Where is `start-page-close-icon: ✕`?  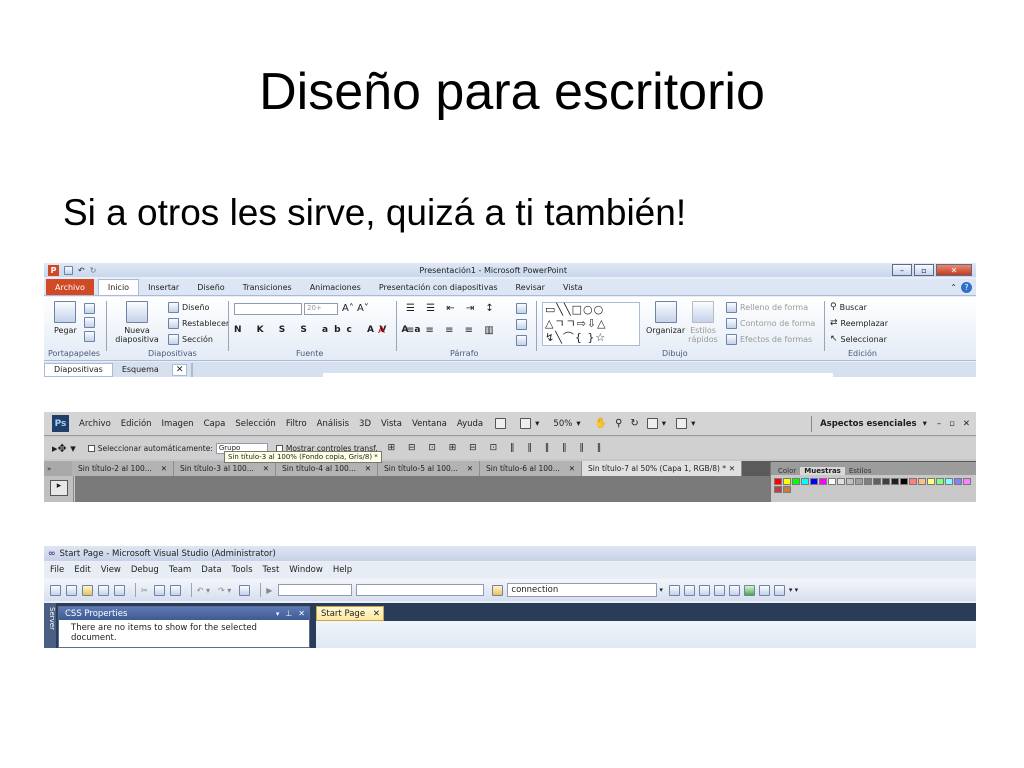
start-page-close-icon: ✕ is located at coordinates (376, 614).